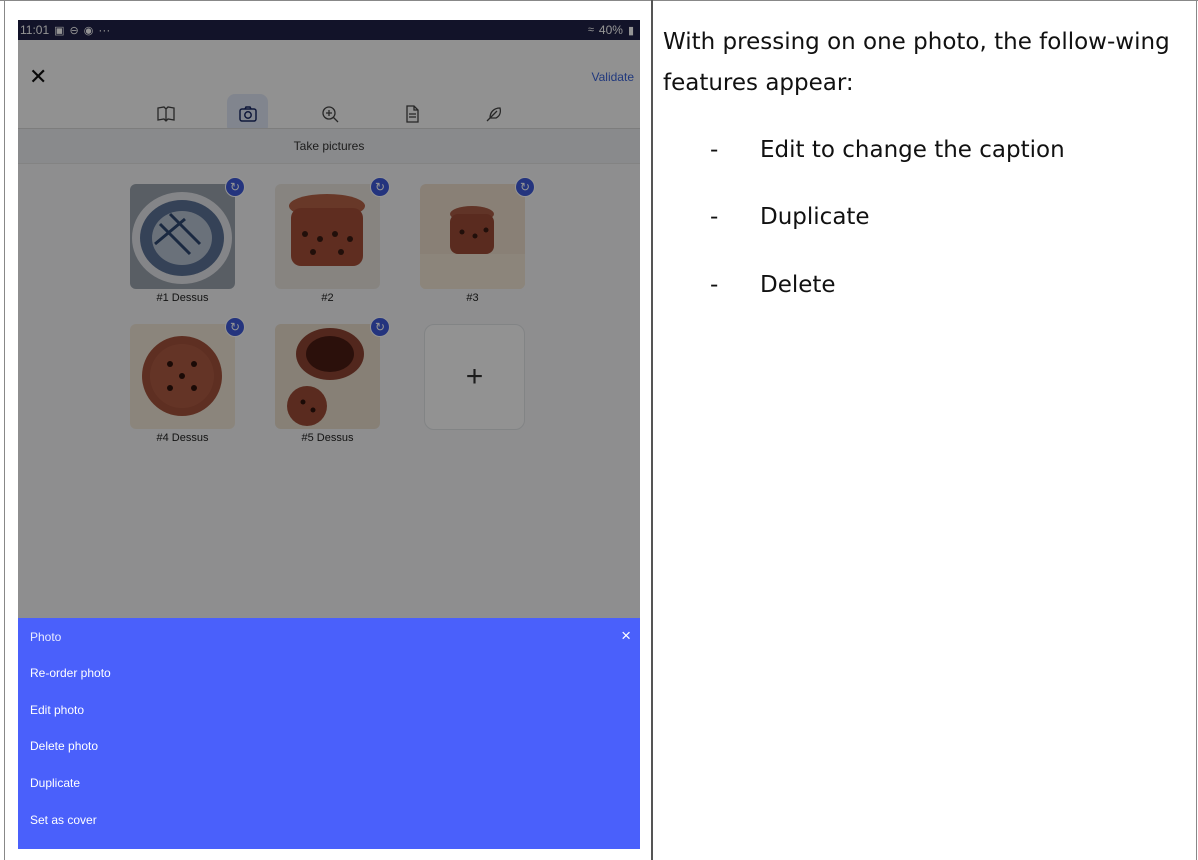 Image resolution: width=1198 pixels, height=860 pixels. Describe the element at coordinates (652, 430) in the screenshot. I see `table-column-divider` at that location.